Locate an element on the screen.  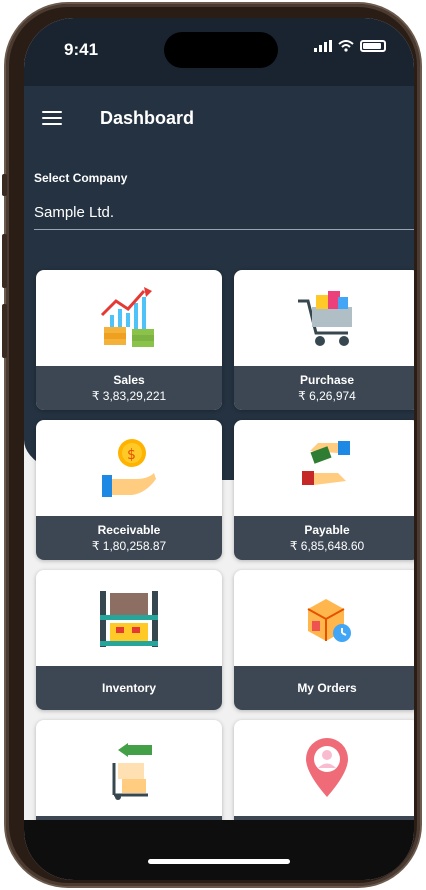
tile-footer: Purchase ₹ 6,26,974 is located at coordinates (324, 388).